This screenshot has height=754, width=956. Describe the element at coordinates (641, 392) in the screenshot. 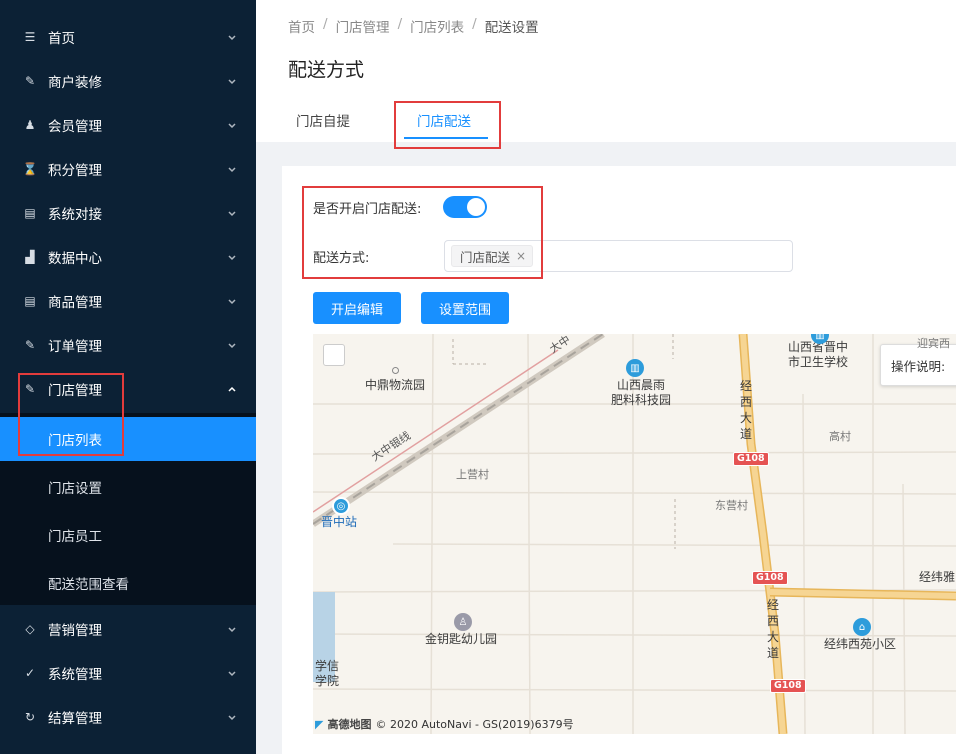

I see `map-label-shanxi-chenyu: 山西晨雨 肥料科技园` at that location.